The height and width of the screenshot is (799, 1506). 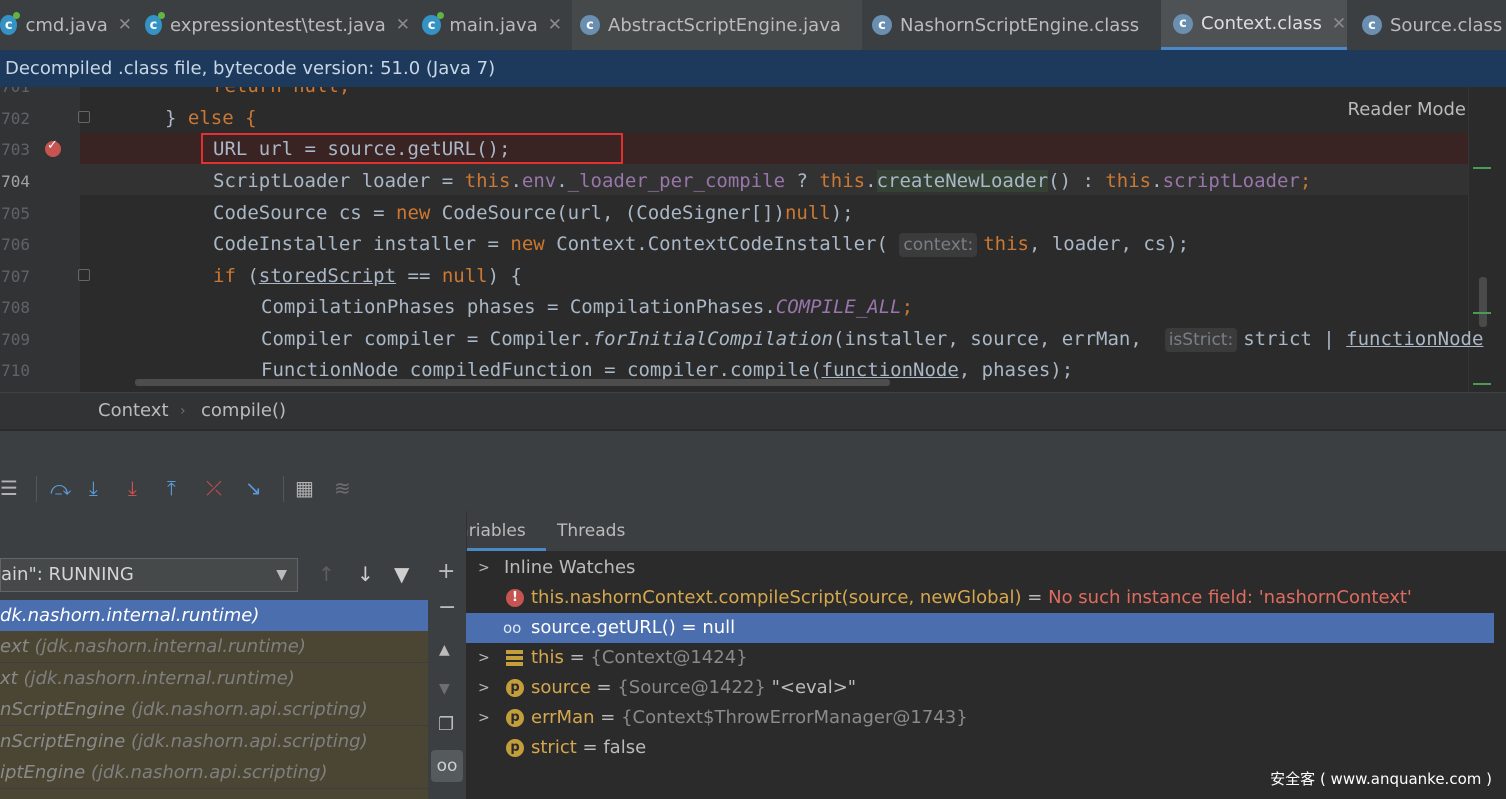 What do you see at coordinates (132, 488) in the screenshot?
I see `force-step-into-icon: ⤓` at bounding box center [132, 488].